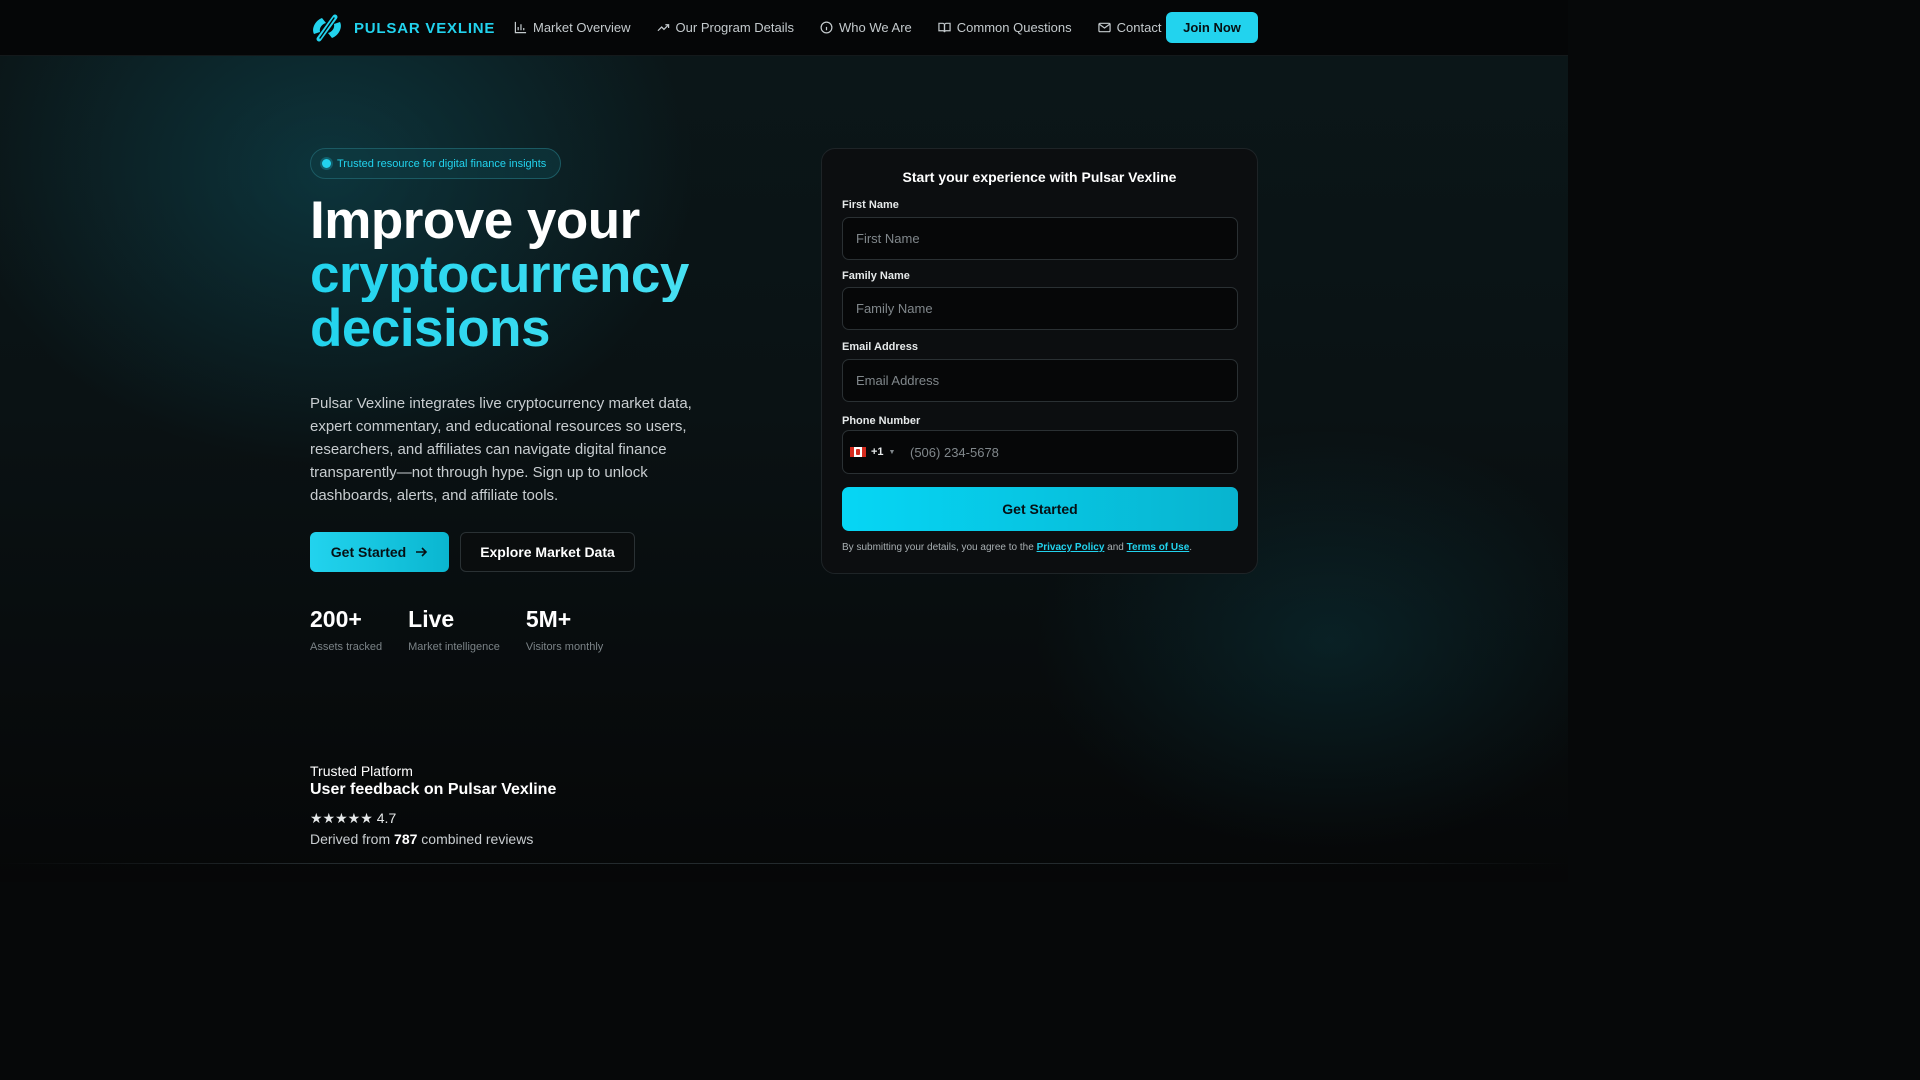 The image size is (1920, 1080). What do you see at coordinates (564, 647) in the screenshot?
I see `stat-label: Visitors monthly` at bounding box center [564, 647].